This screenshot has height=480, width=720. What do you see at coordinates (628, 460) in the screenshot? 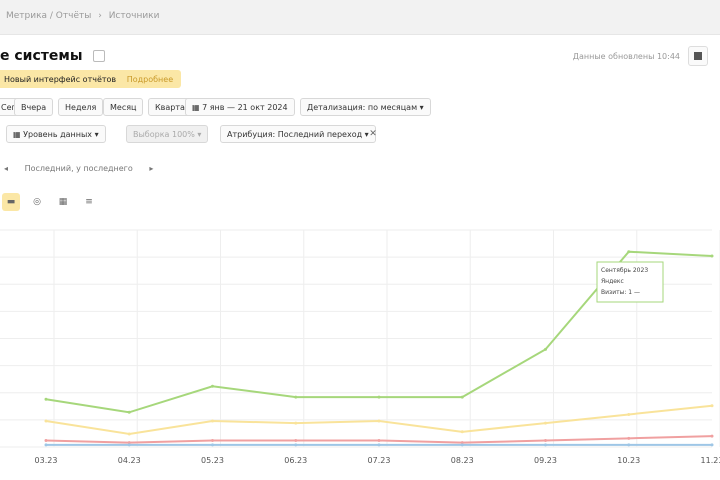
I see `x-tick-label: 10.23` at bounding box center [628, 460].